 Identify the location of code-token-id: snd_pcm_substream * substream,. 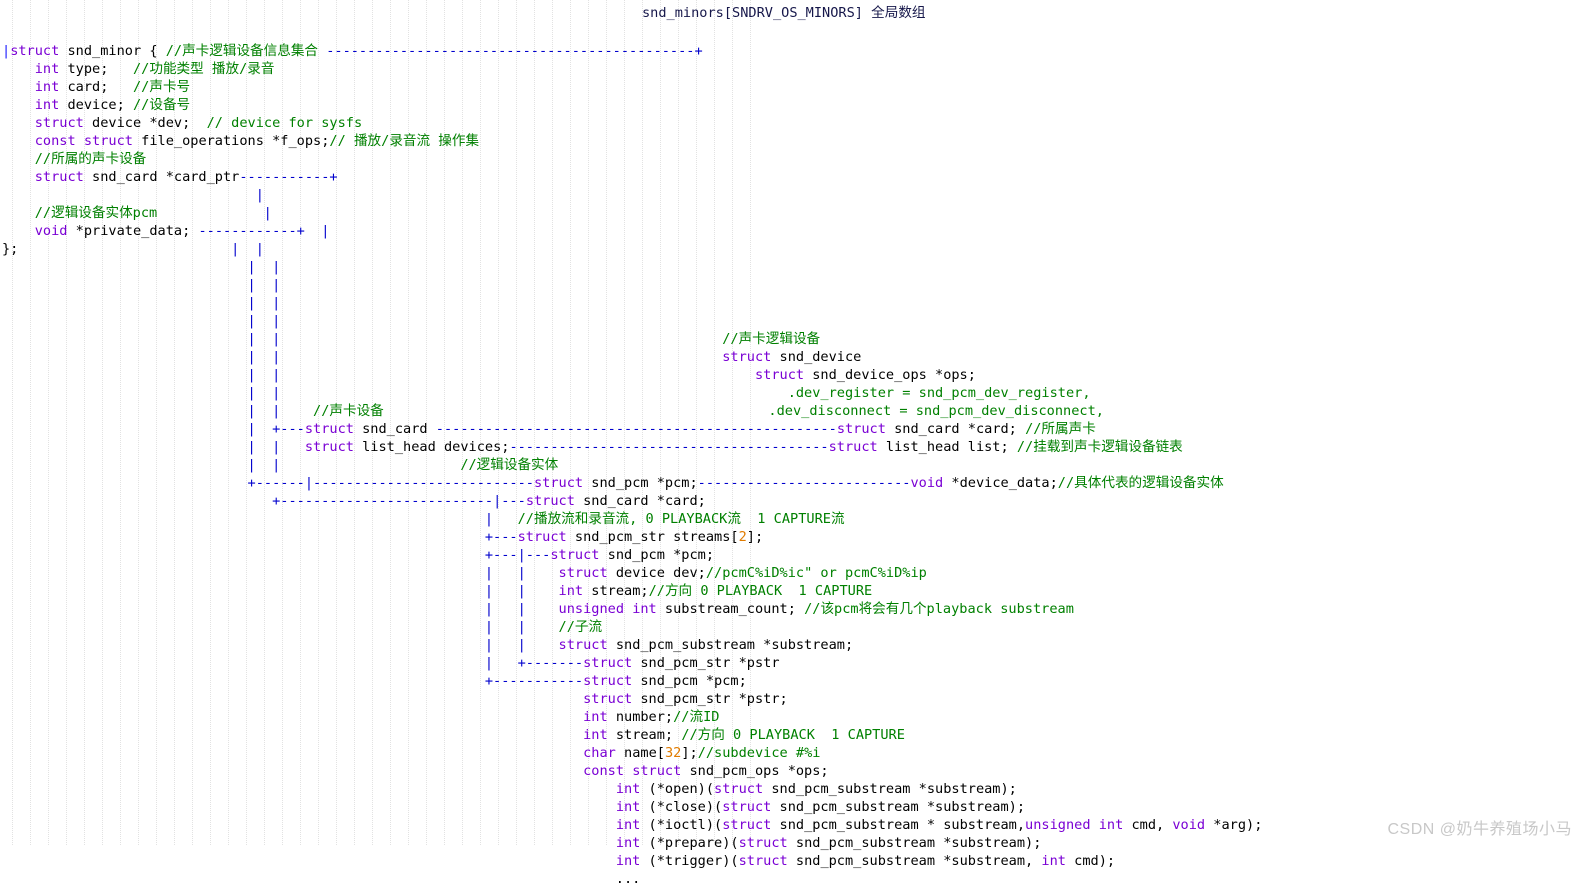
(898, 825).